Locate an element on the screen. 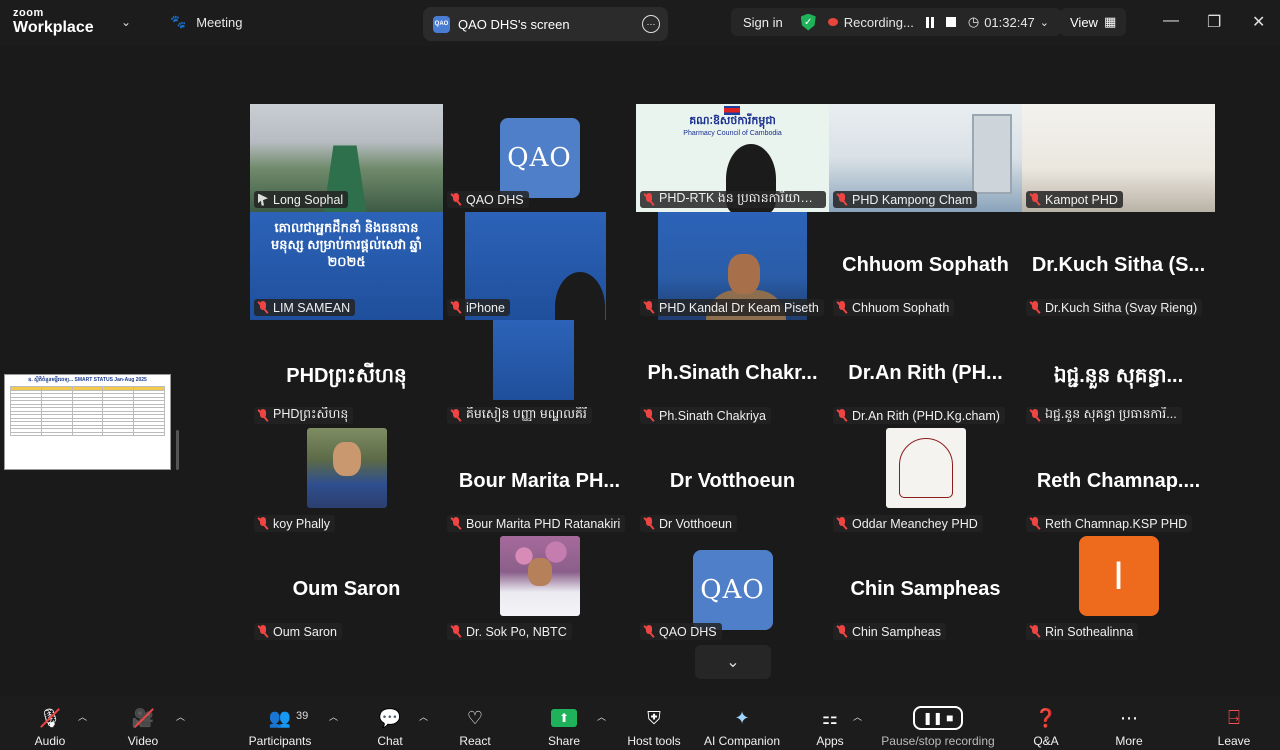 The height and width of the screenshot is (750, 1280). share-button: ⬆ Share is located at coordinates (564, 723).